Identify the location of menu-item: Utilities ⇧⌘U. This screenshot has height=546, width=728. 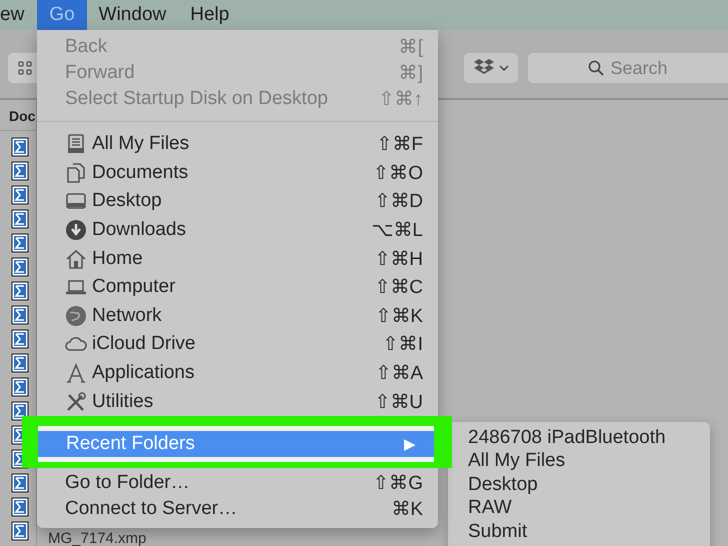
(237, 401).